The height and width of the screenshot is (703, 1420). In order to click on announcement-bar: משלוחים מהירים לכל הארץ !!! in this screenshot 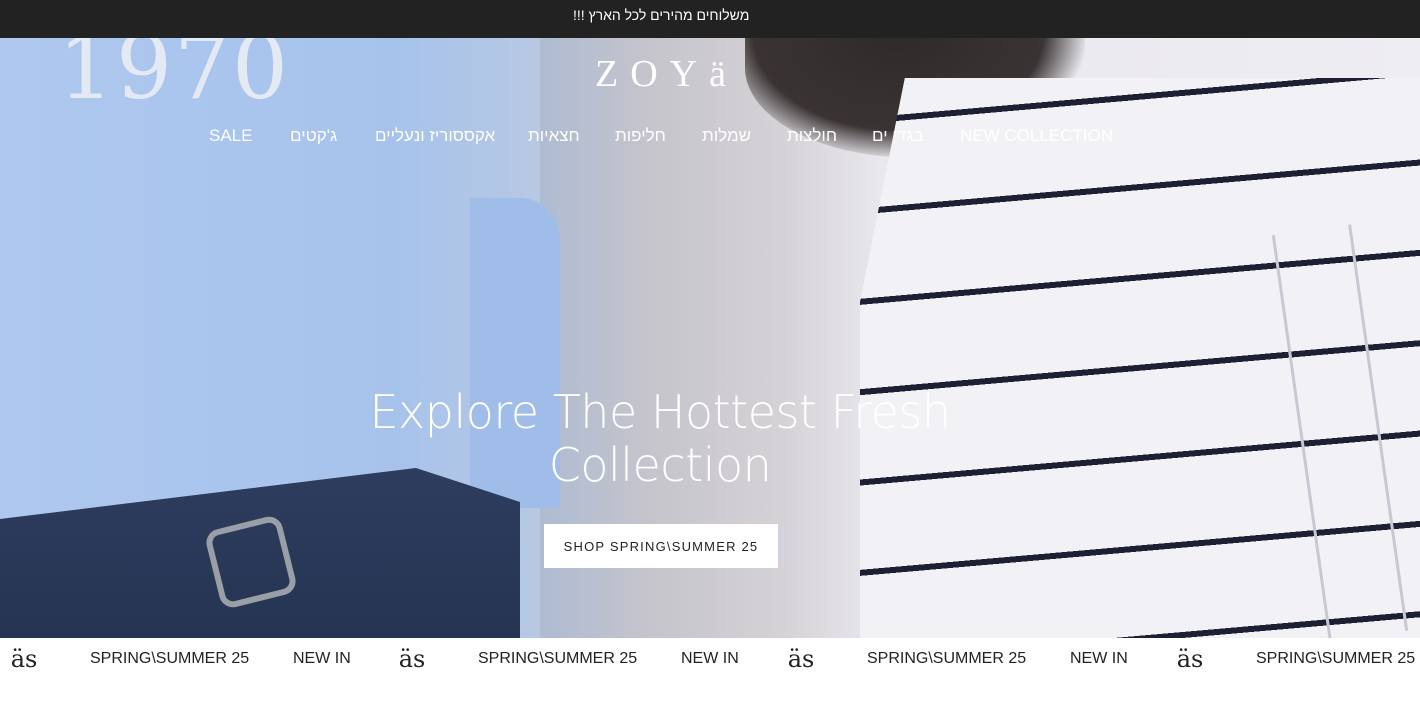, I will do `click(710, 19)`.